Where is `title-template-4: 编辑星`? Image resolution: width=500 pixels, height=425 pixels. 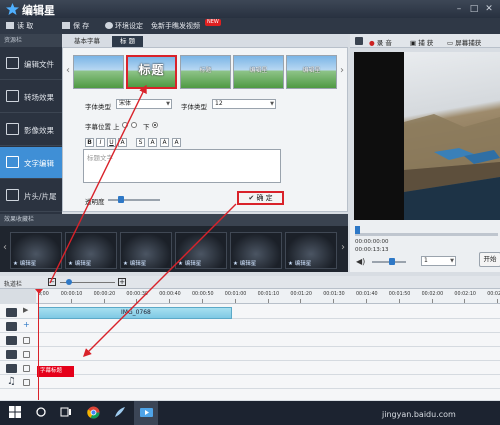 title-template-4: 编辑星 is located at coordinates (258, 72).